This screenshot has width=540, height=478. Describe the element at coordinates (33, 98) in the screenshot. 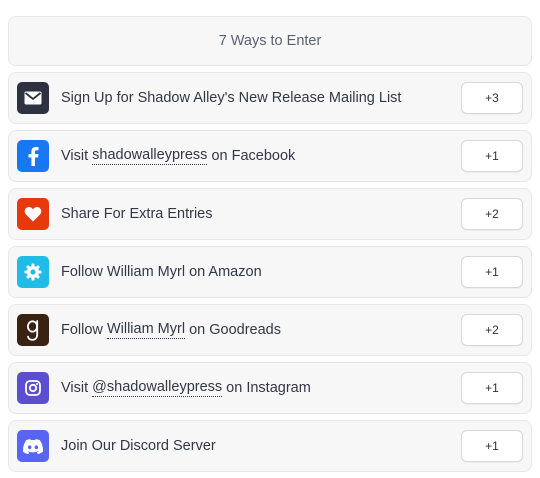

I see `email-icon` at that location.